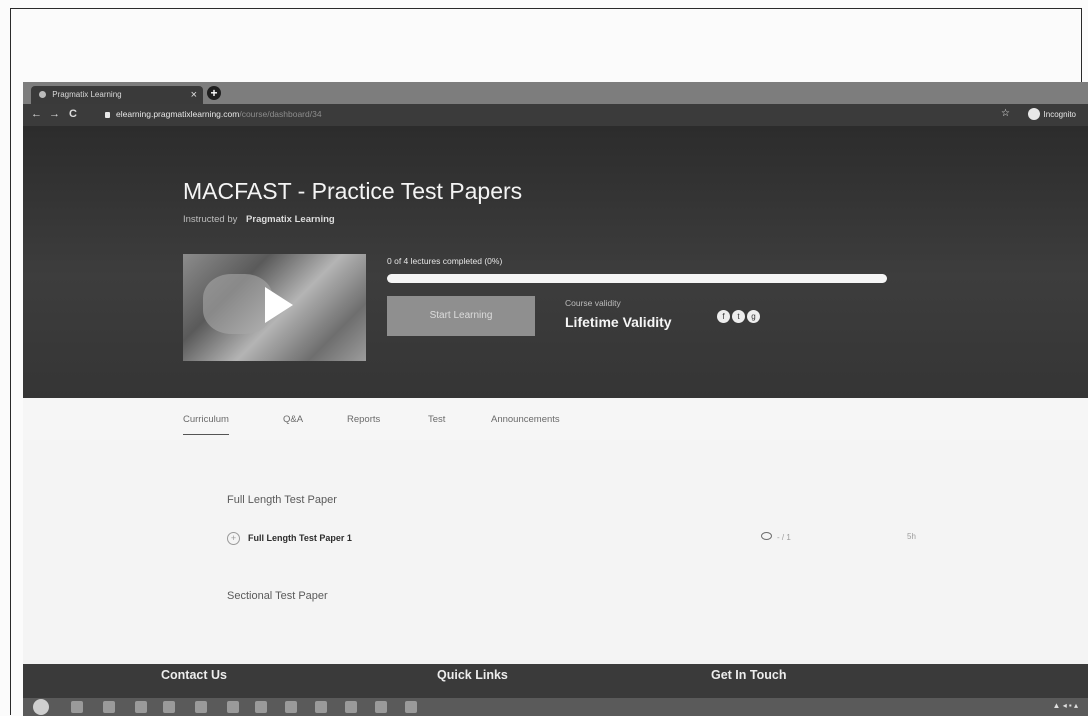  Describe the element at coordinates (723, 316) in the screenshot. I see `facebook-icon: f` at that location.